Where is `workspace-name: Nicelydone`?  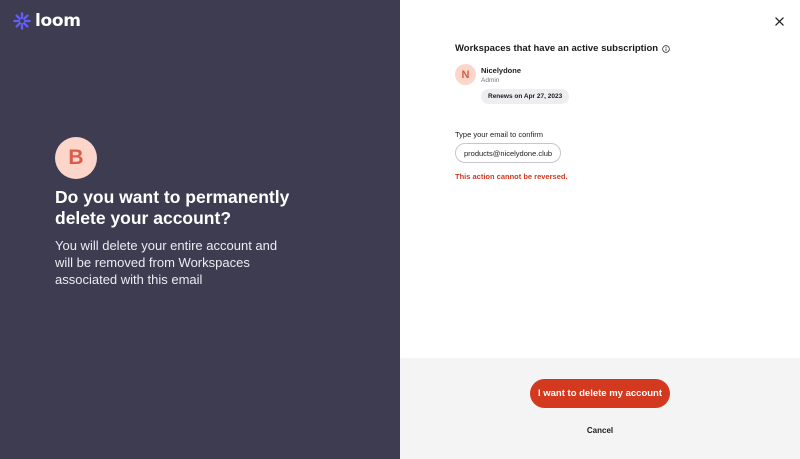 workspace-name: Nicelydone is located at coordinates (501, 70).